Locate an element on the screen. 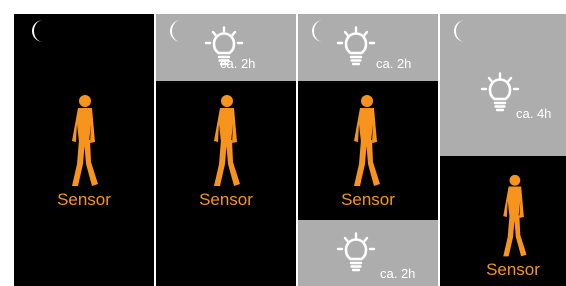 The width and height of the screenshot is (566, 286). light-duration: ca. 4h is located at coordinates (534, 113).